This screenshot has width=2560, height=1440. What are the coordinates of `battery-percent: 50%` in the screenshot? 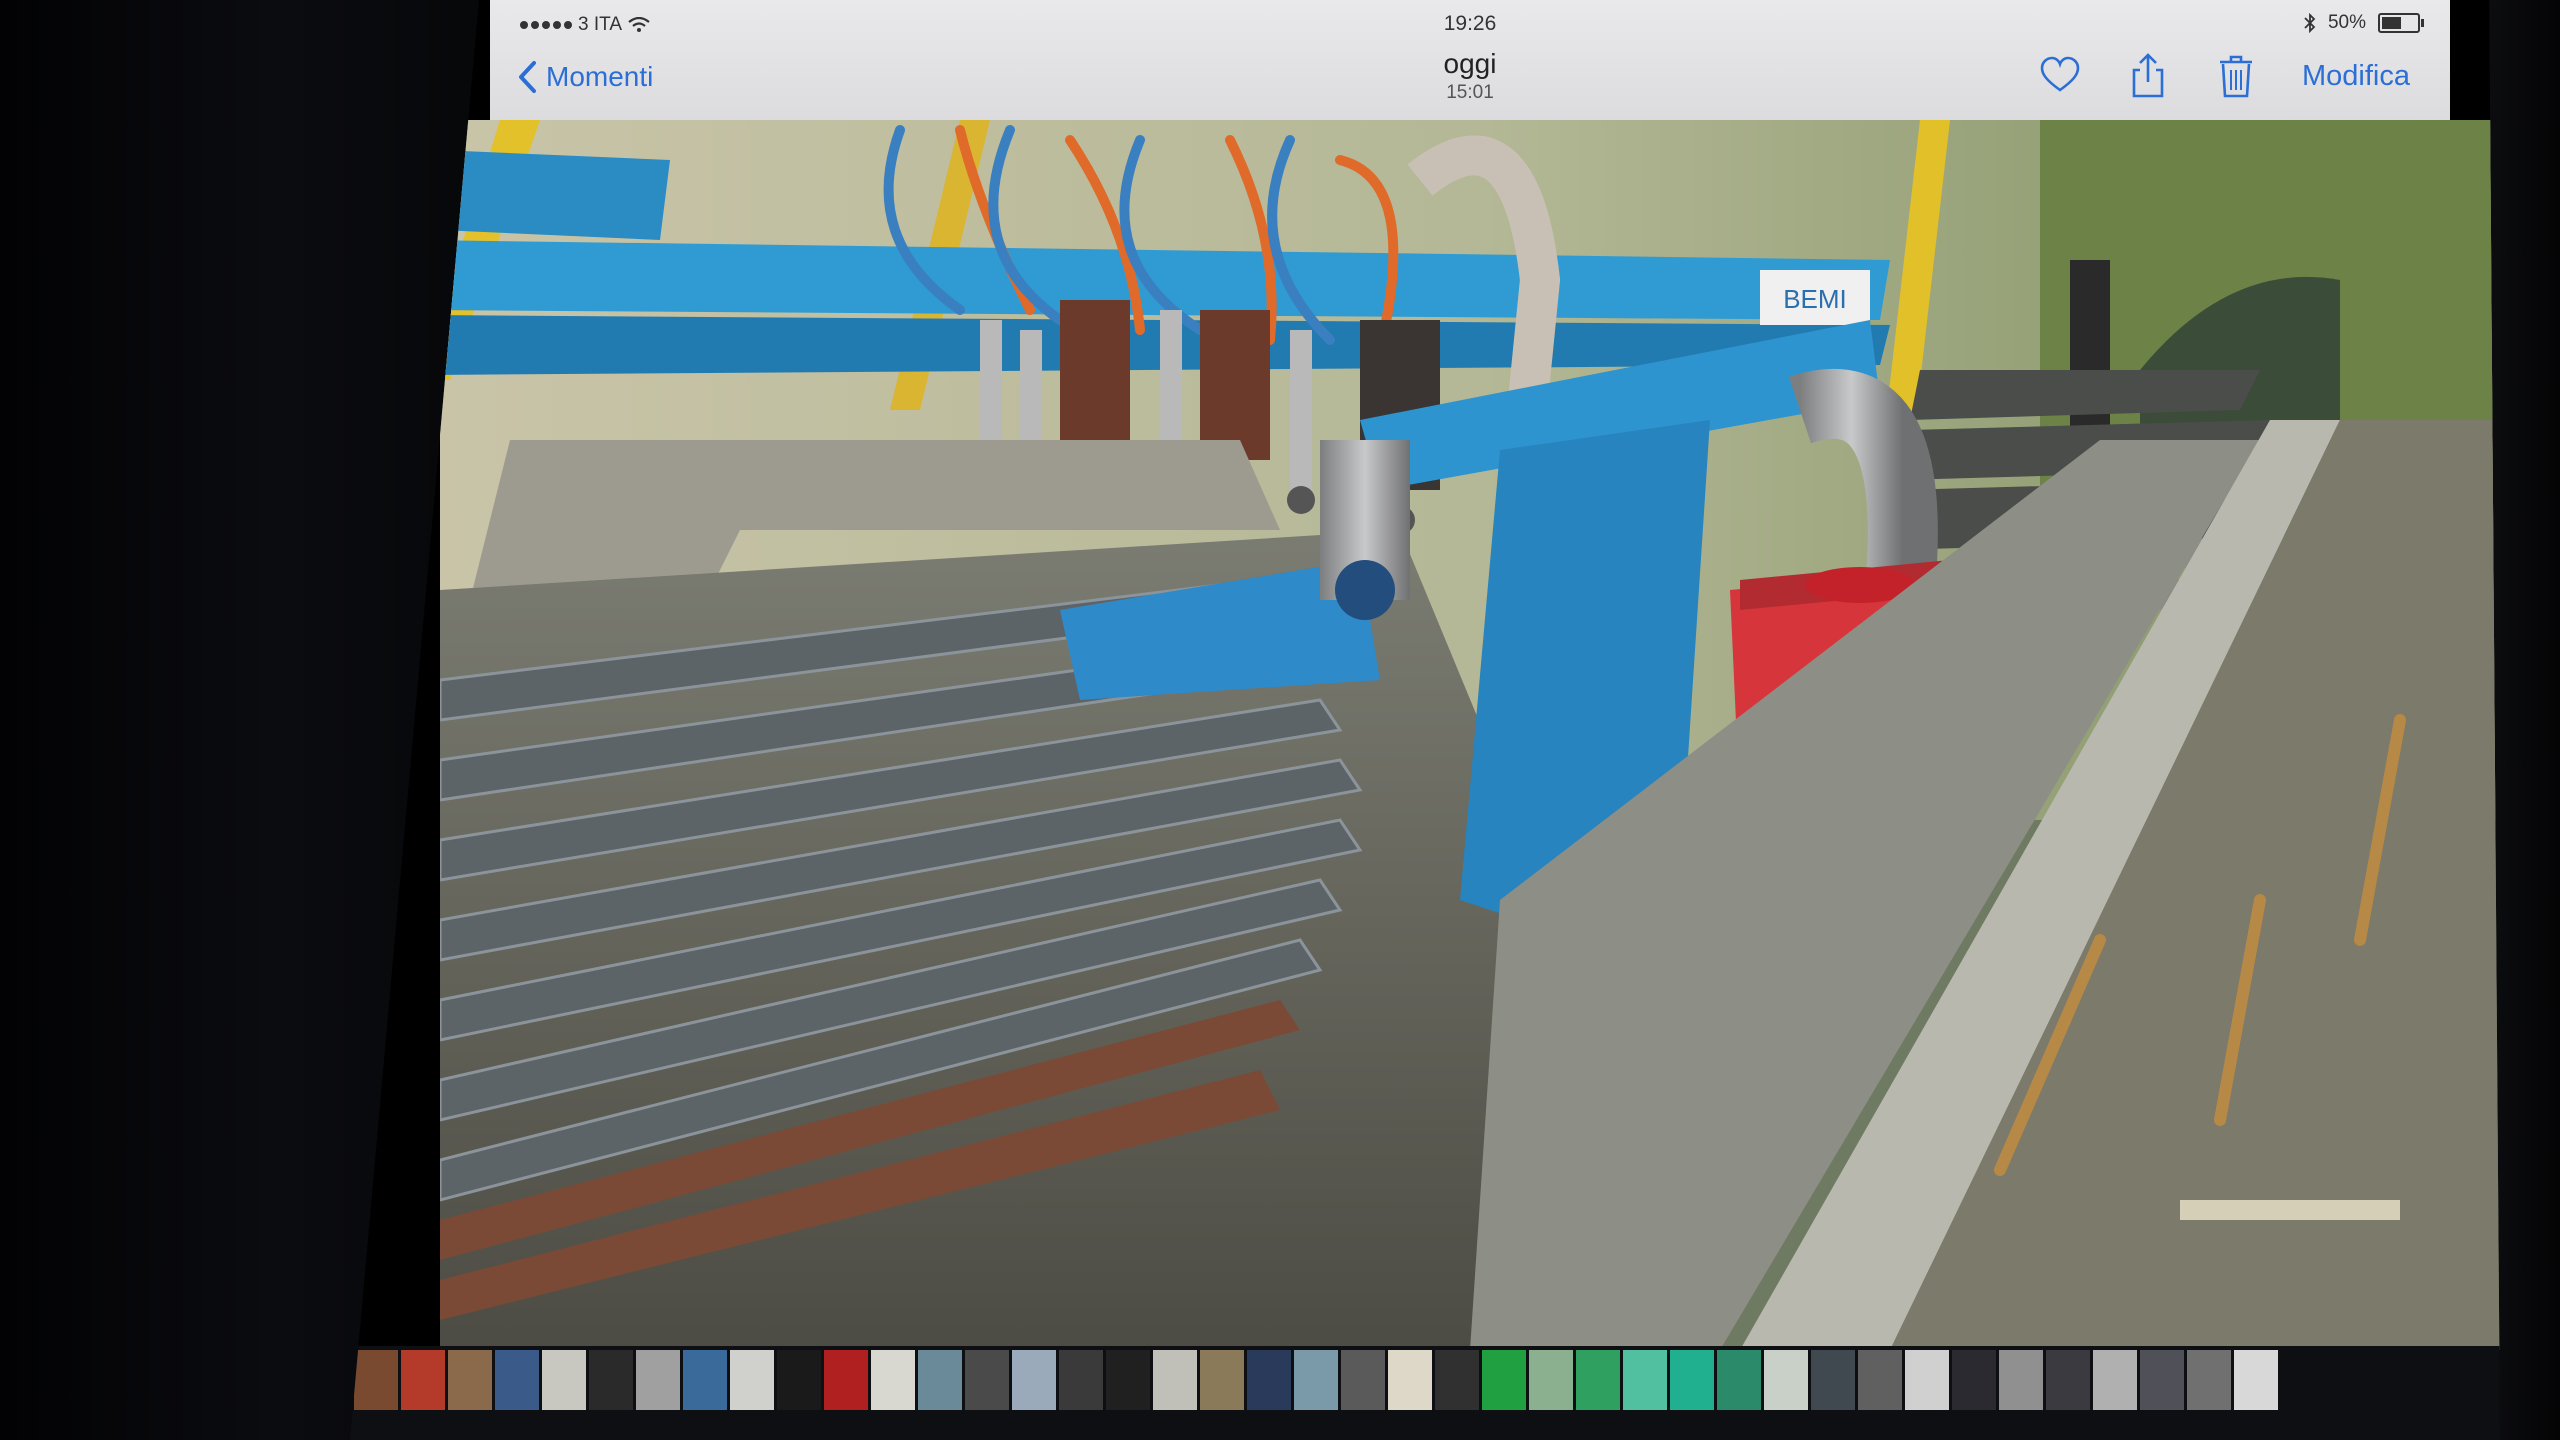 It's located at (2346, 22).